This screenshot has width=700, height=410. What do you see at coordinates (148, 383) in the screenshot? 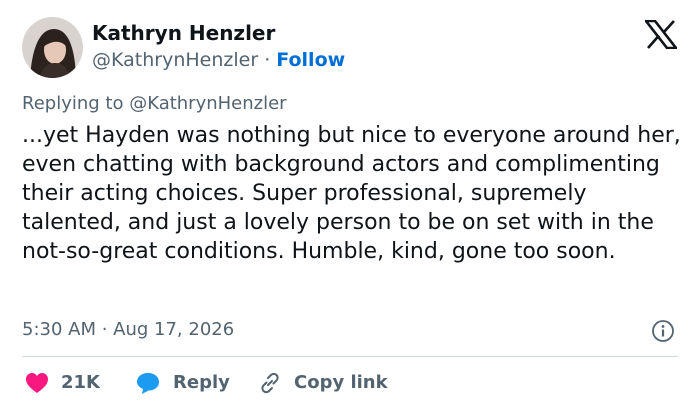
I see `speech-bubble-icon` at bounding box center [148, 383].